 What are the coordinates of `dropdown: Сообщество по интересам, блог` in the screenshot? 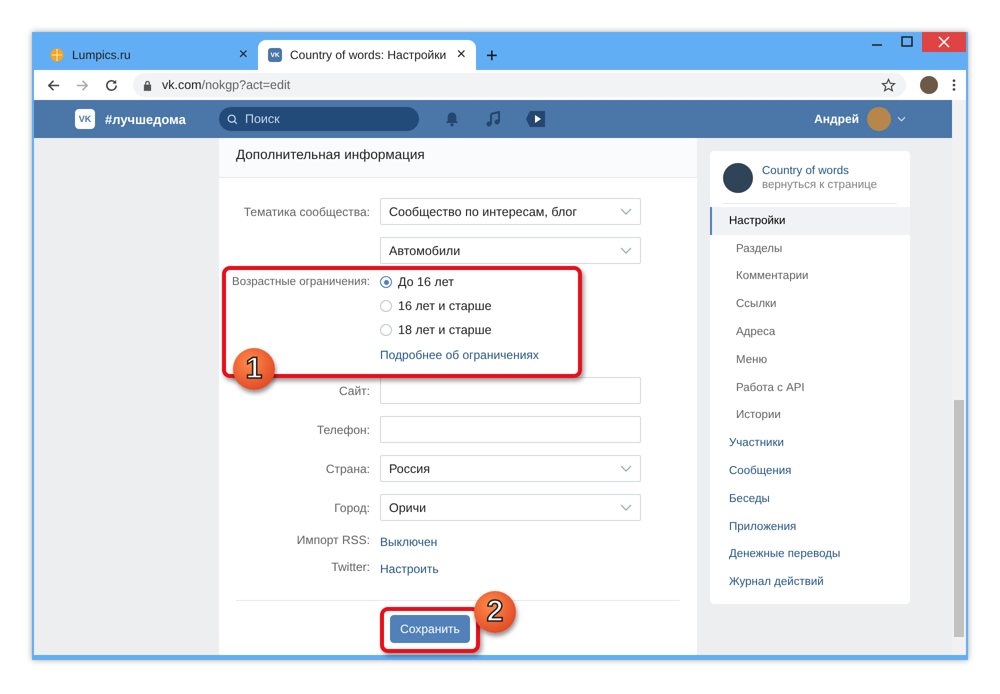 It's located at (510, 211).